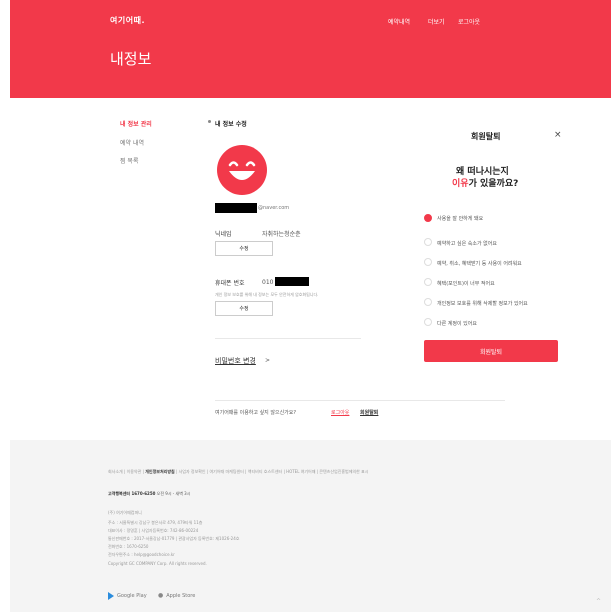 The width and height of the screenshot is (611, 612). What do you see at coordinates (161, 595) in the screenshot?
I see `apple-icon: ●` at bounding box center [161, 595].